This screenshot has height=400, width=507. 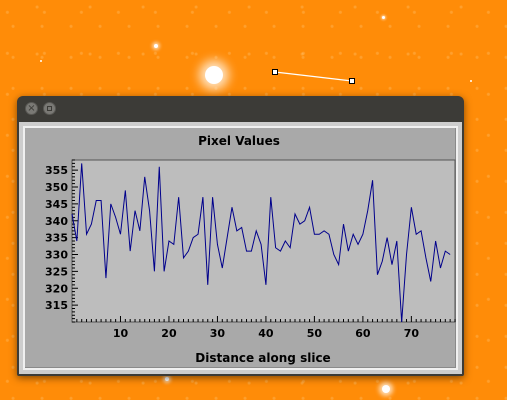 What do you see at coordinates (56, 305) in the screenshot?
I see `y-tick-label: 315` at bounding box center [56, 305].